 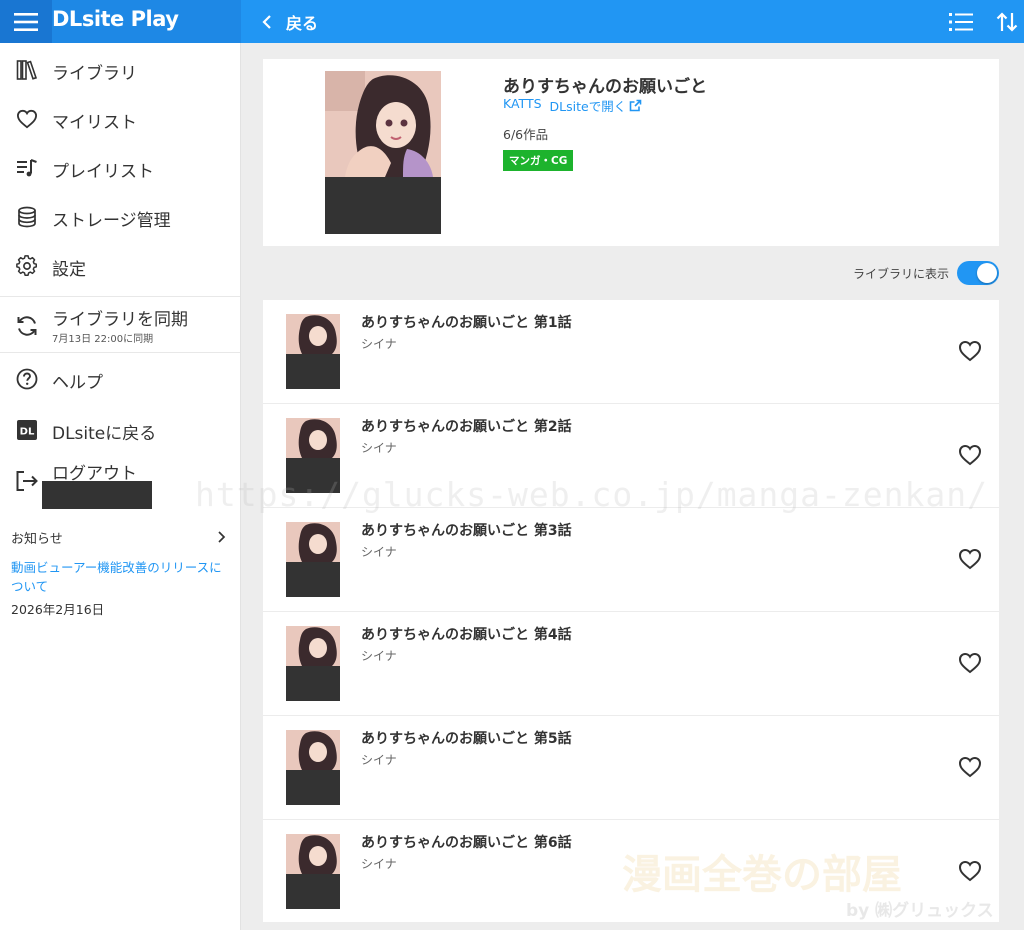 I want to click on dlsite-logo-icon: DL, so click(x=27, y=430).